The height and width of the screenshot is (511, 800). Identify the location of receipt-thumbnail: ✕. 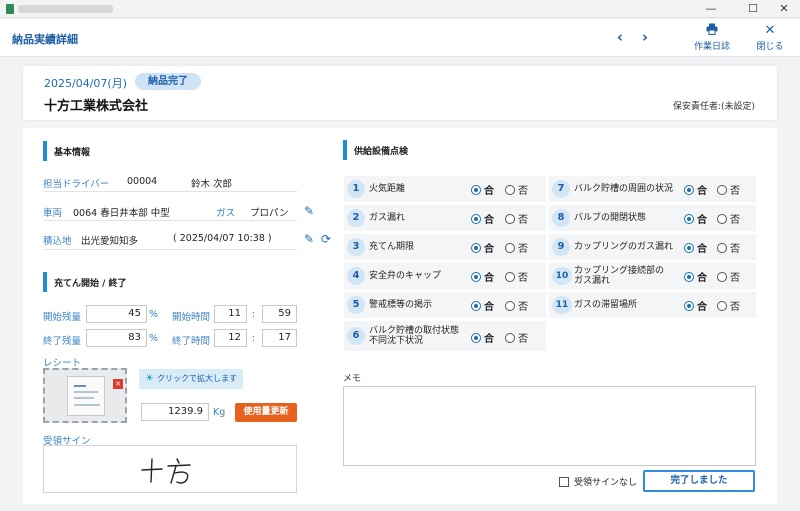
(85, 395).